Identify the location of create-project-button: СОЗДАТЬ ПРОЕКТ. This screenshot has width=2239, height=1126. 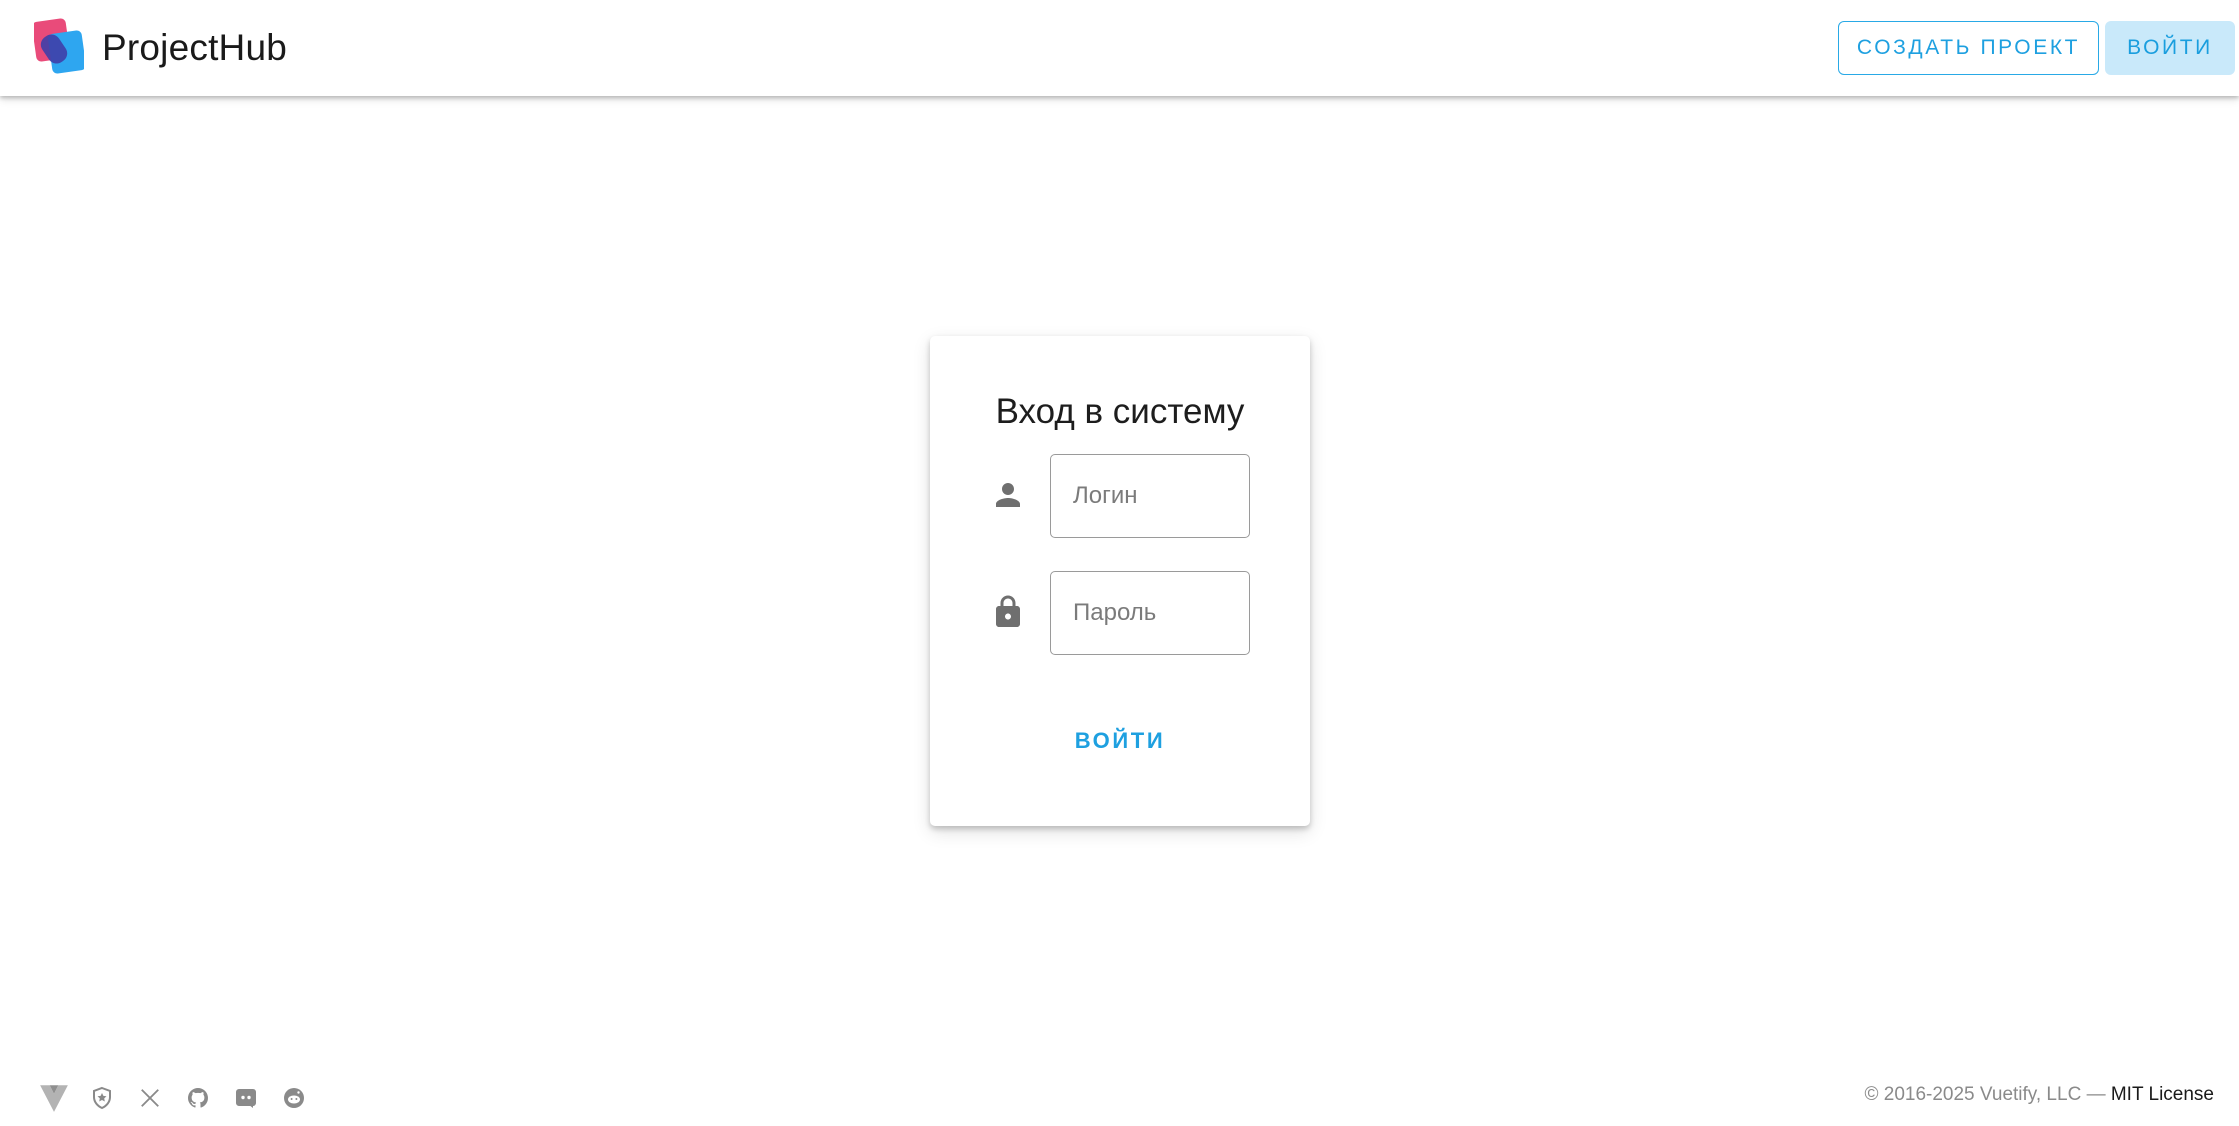
(1968, 48).